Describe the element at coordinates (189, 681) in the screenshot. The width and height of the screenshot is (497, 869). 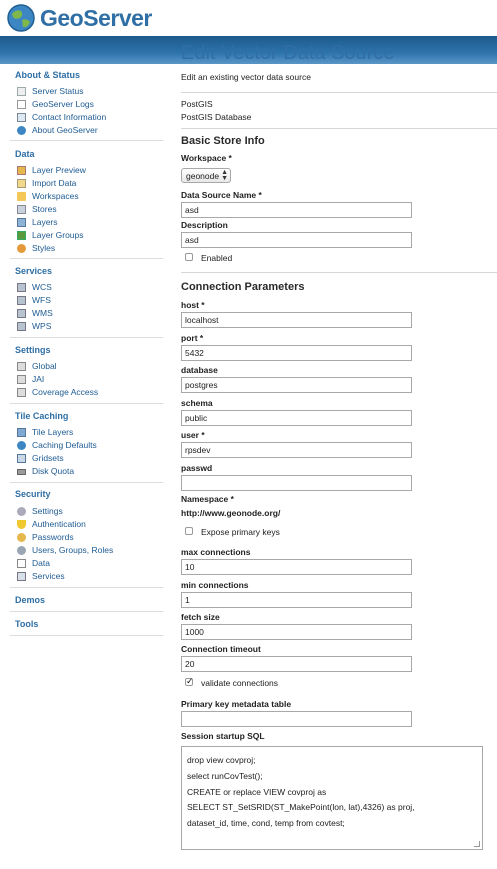
I see `validate-connections-checkbox` at that location.